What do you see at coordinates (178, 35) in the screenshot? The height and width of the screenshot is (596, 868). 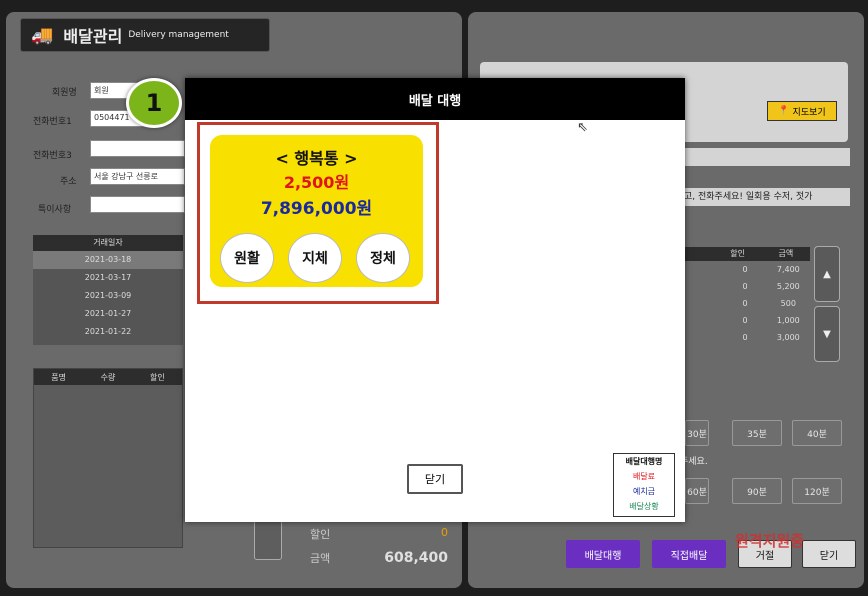 I see `title-english: Delivery management` at bounding box center [178, 35].